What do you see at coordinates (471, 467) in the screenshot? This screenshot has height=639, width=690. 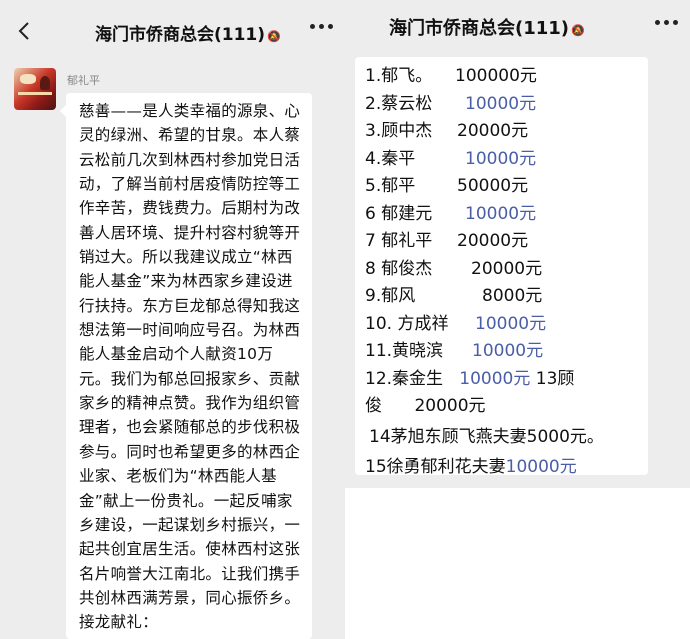 I see `list-item: 15徐勇郁利花夫妻10000元` at bounding box center [471, 467].